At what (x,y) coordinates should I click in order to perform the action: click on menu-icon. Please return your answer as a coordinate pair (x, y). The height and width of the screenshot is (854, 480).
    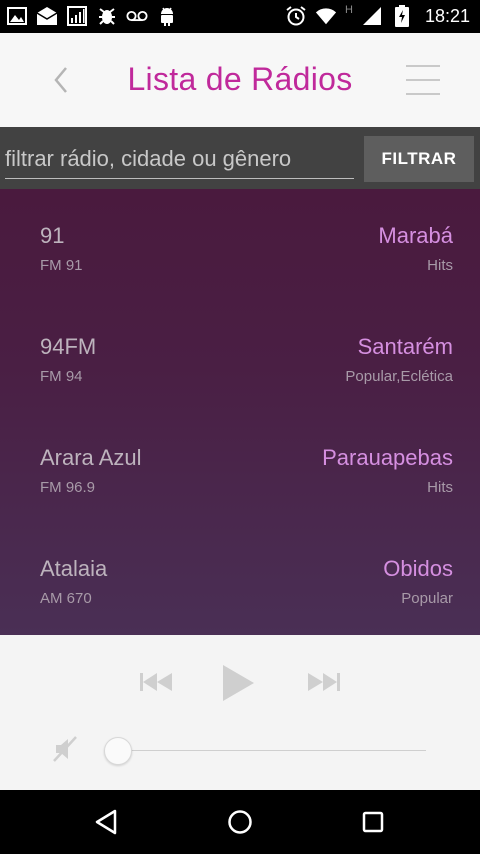
    Looking at the image, I should click on (423, 66).